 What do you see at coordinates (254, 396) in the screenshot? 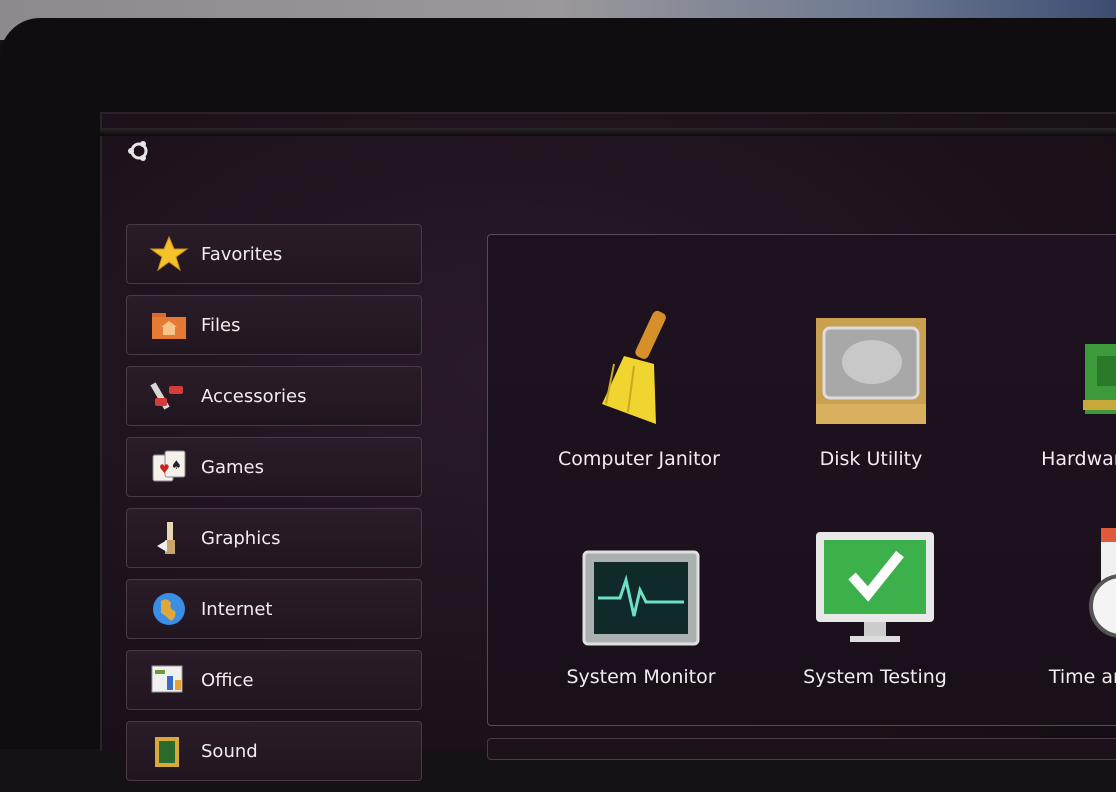
I see `category-label: Accessories` at bounding box center [254, 396].